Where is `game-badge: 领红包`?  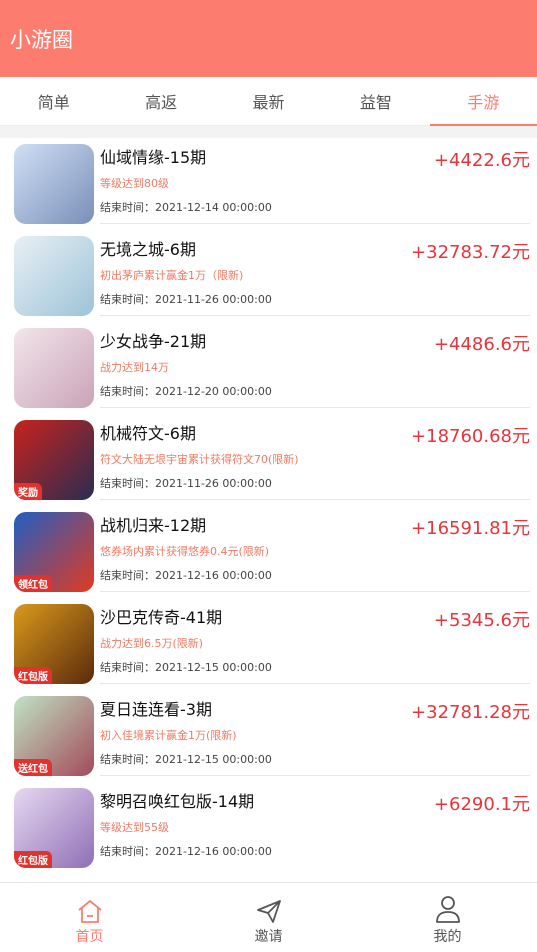 game-badge: 领红包 is located at coordinates (33, 583).